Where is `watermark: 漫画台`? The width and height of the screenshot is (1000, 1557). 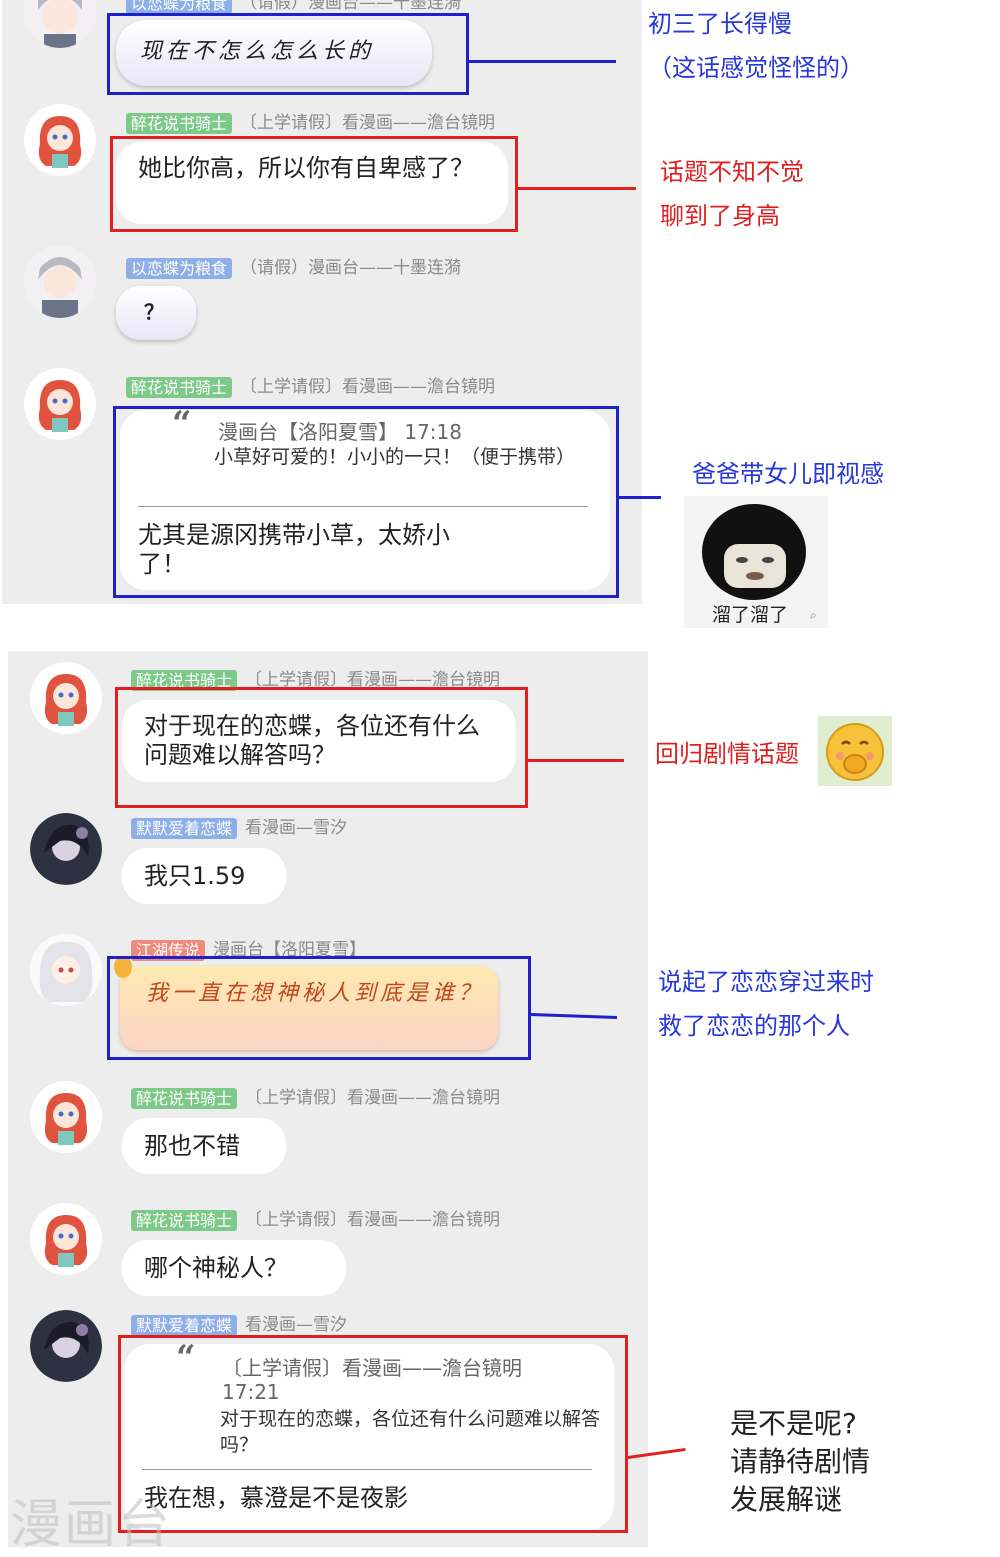 watermark: 漫画台 is located at coordinates (91, 1525).